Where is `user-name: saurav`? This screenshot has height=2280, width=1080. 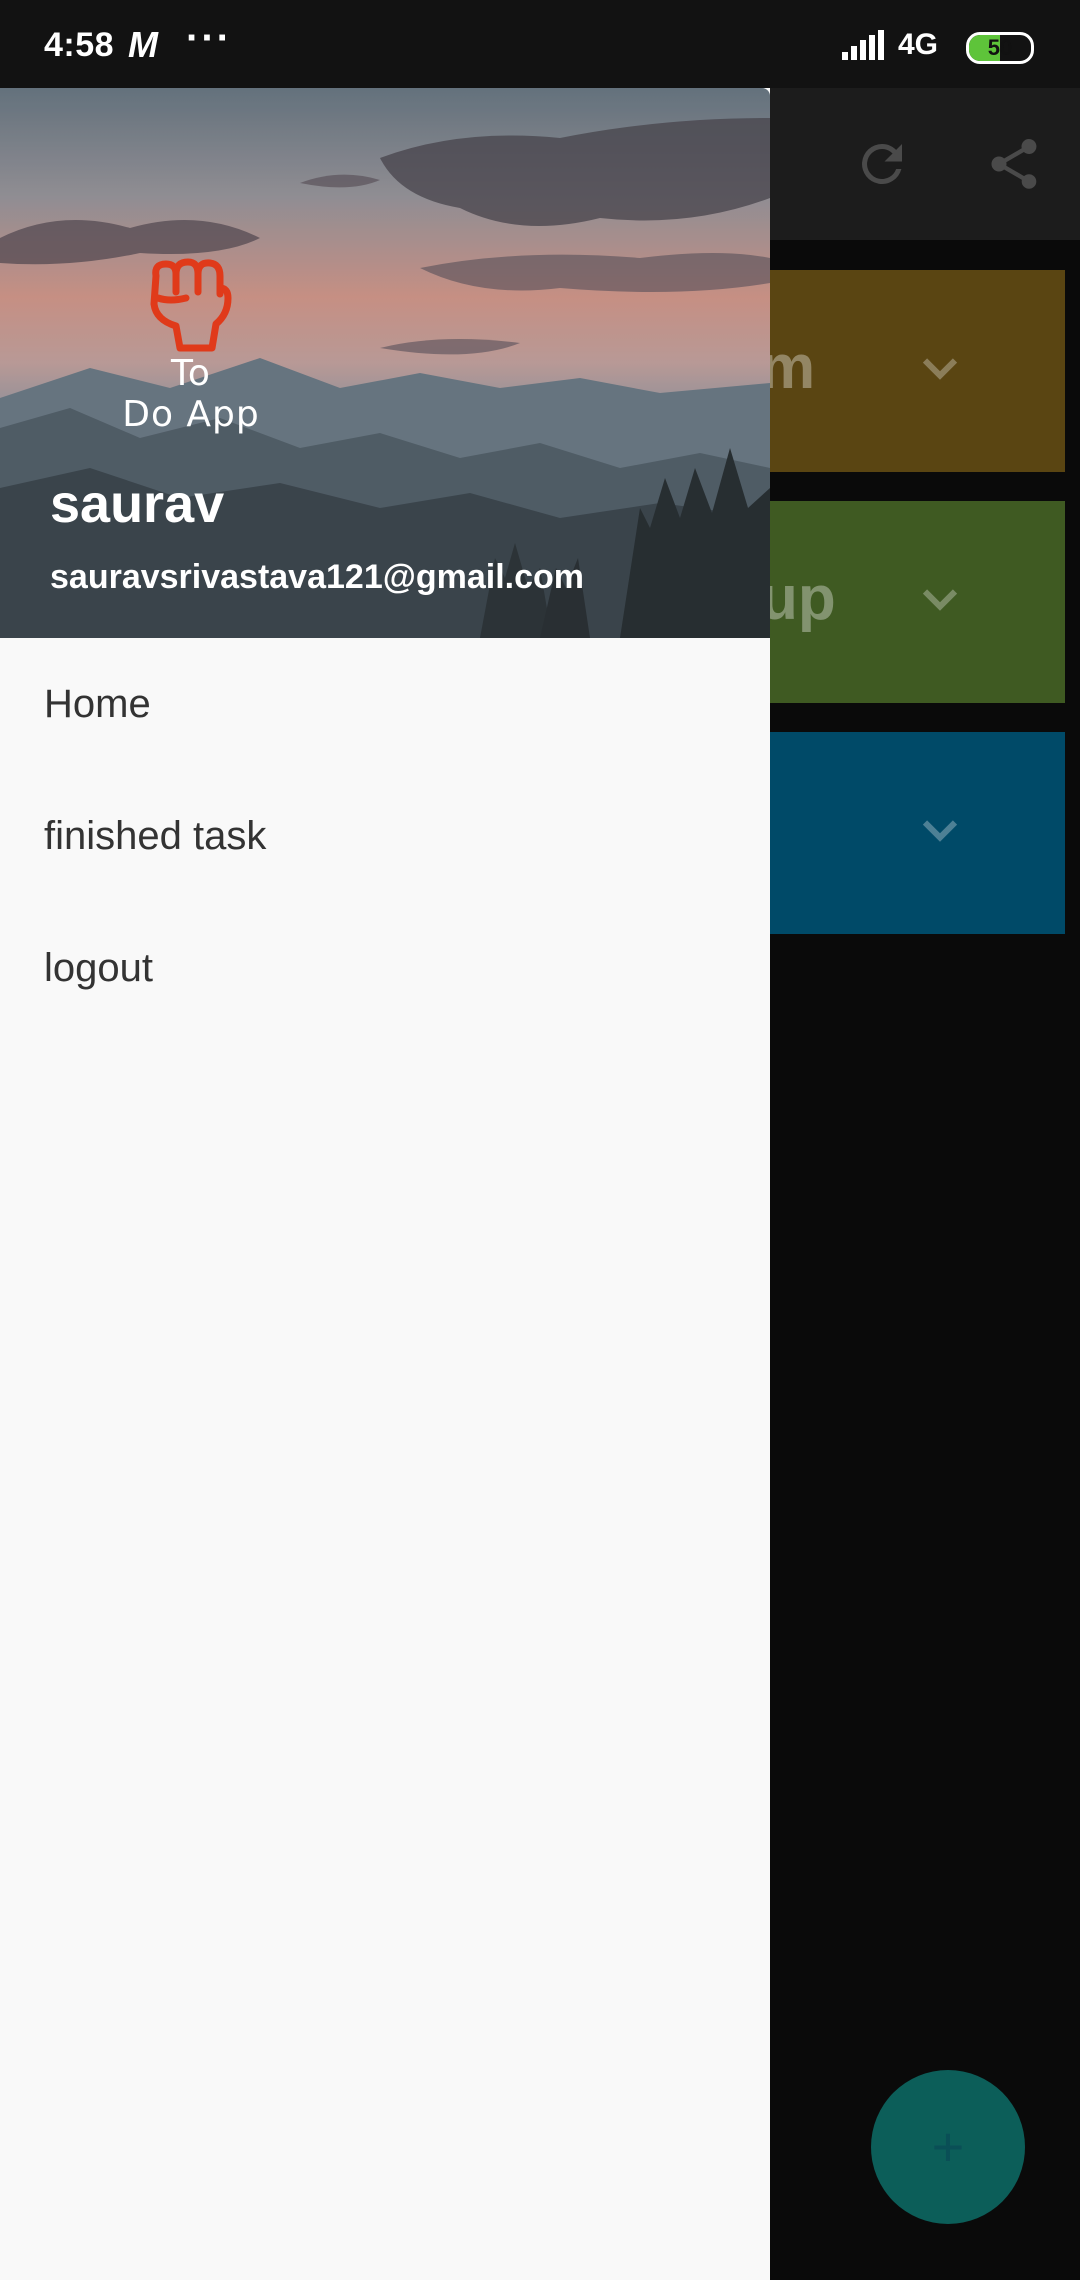 user-name: saurav is located at coordinates (137, 504).